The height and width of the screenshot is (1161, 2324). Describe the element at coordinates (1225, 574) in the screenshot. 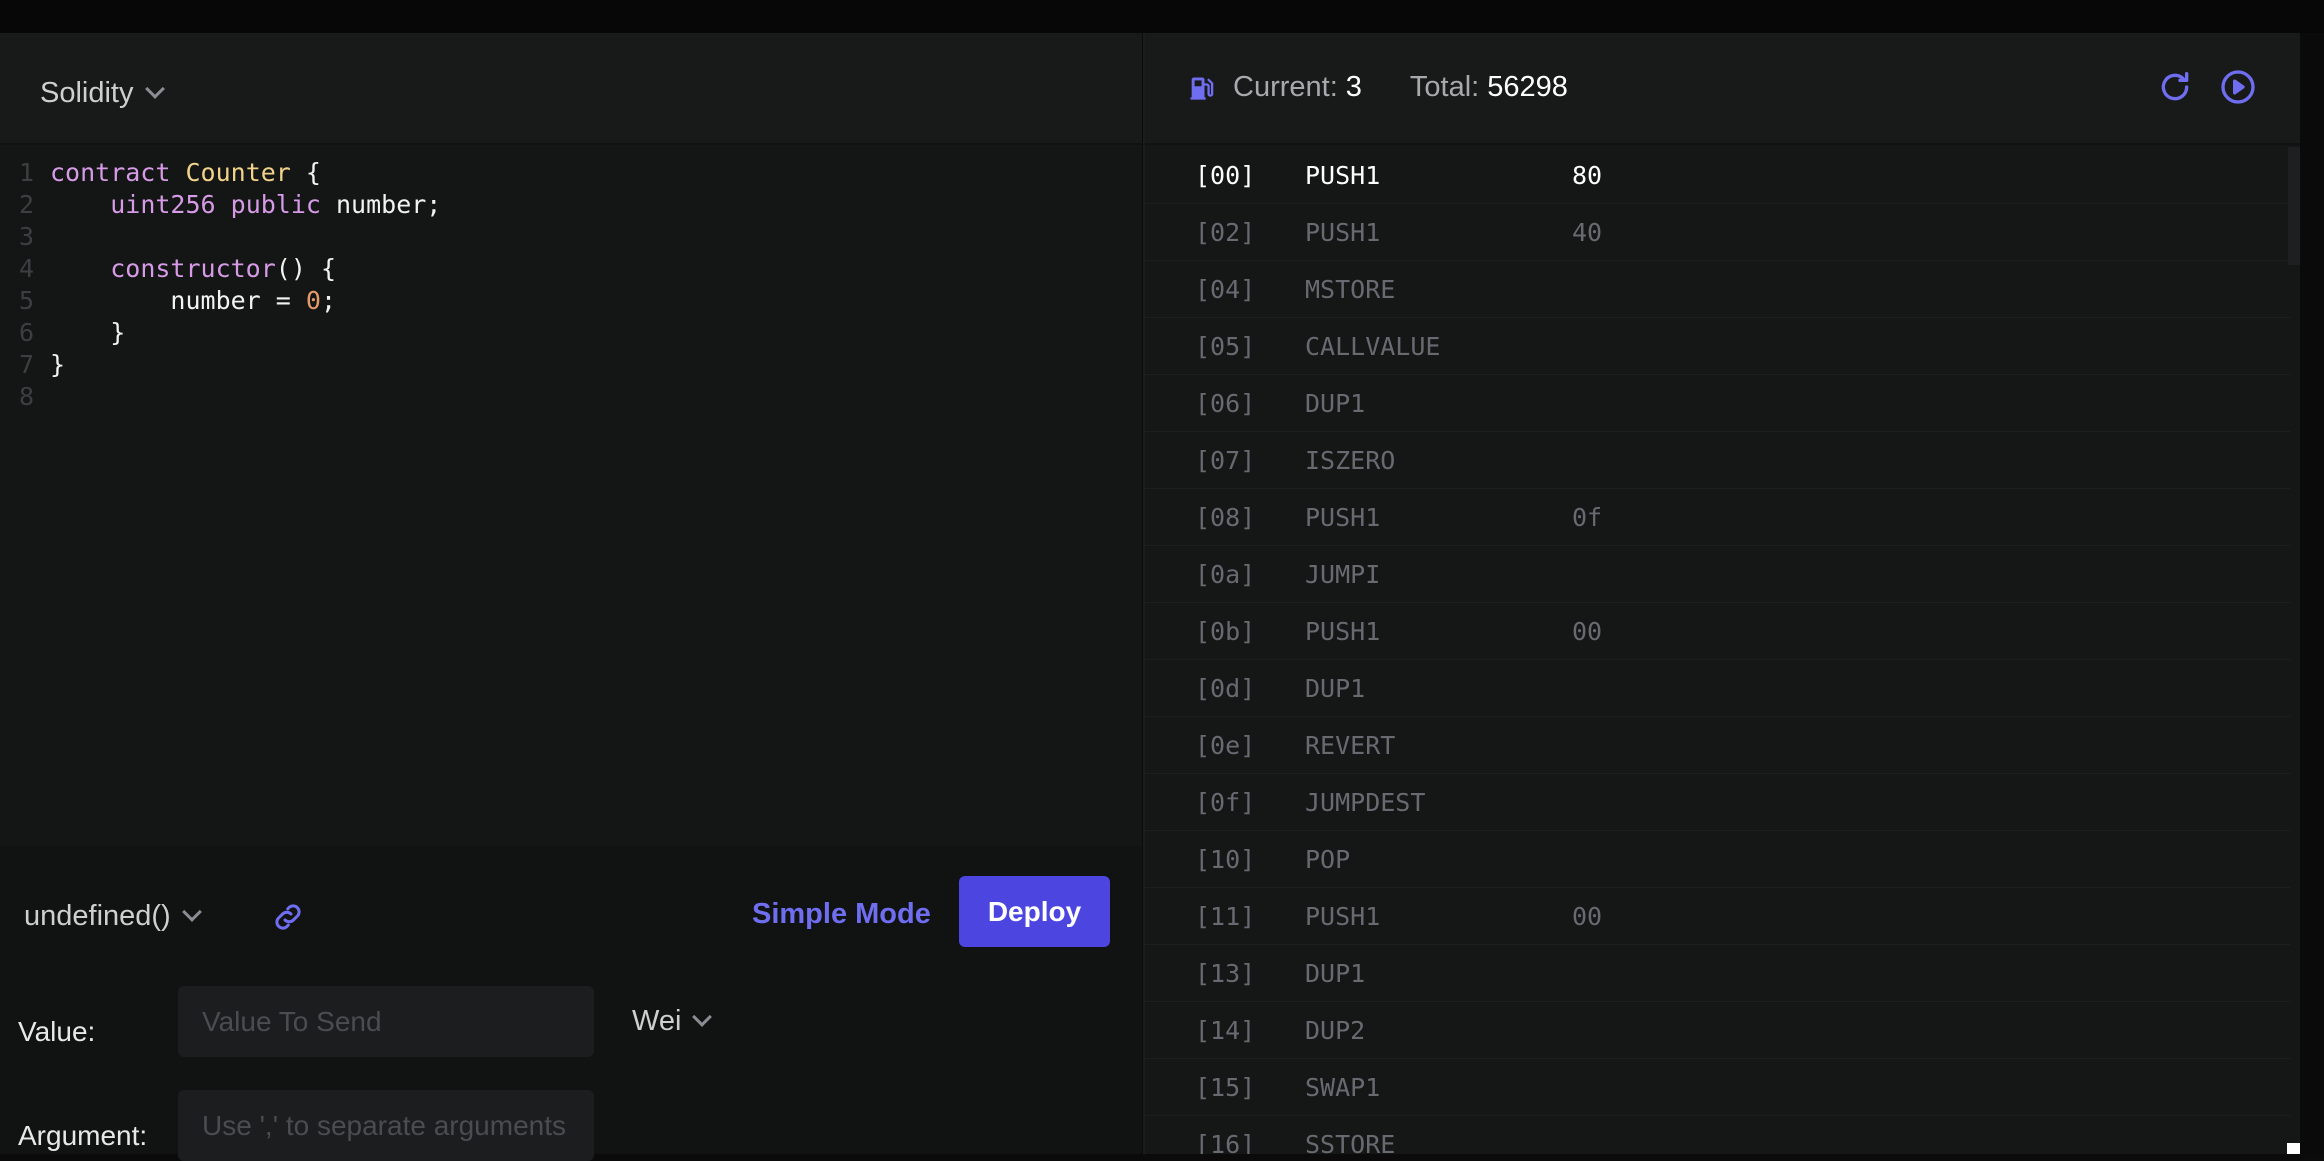

I see `opcode-address: [0a]` at that location.